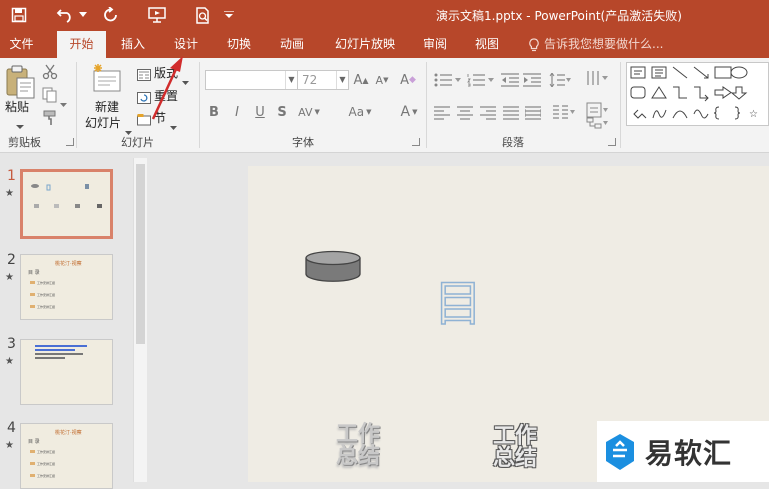  I want to click on shapes-gallery: ☆, so click(697, 96).